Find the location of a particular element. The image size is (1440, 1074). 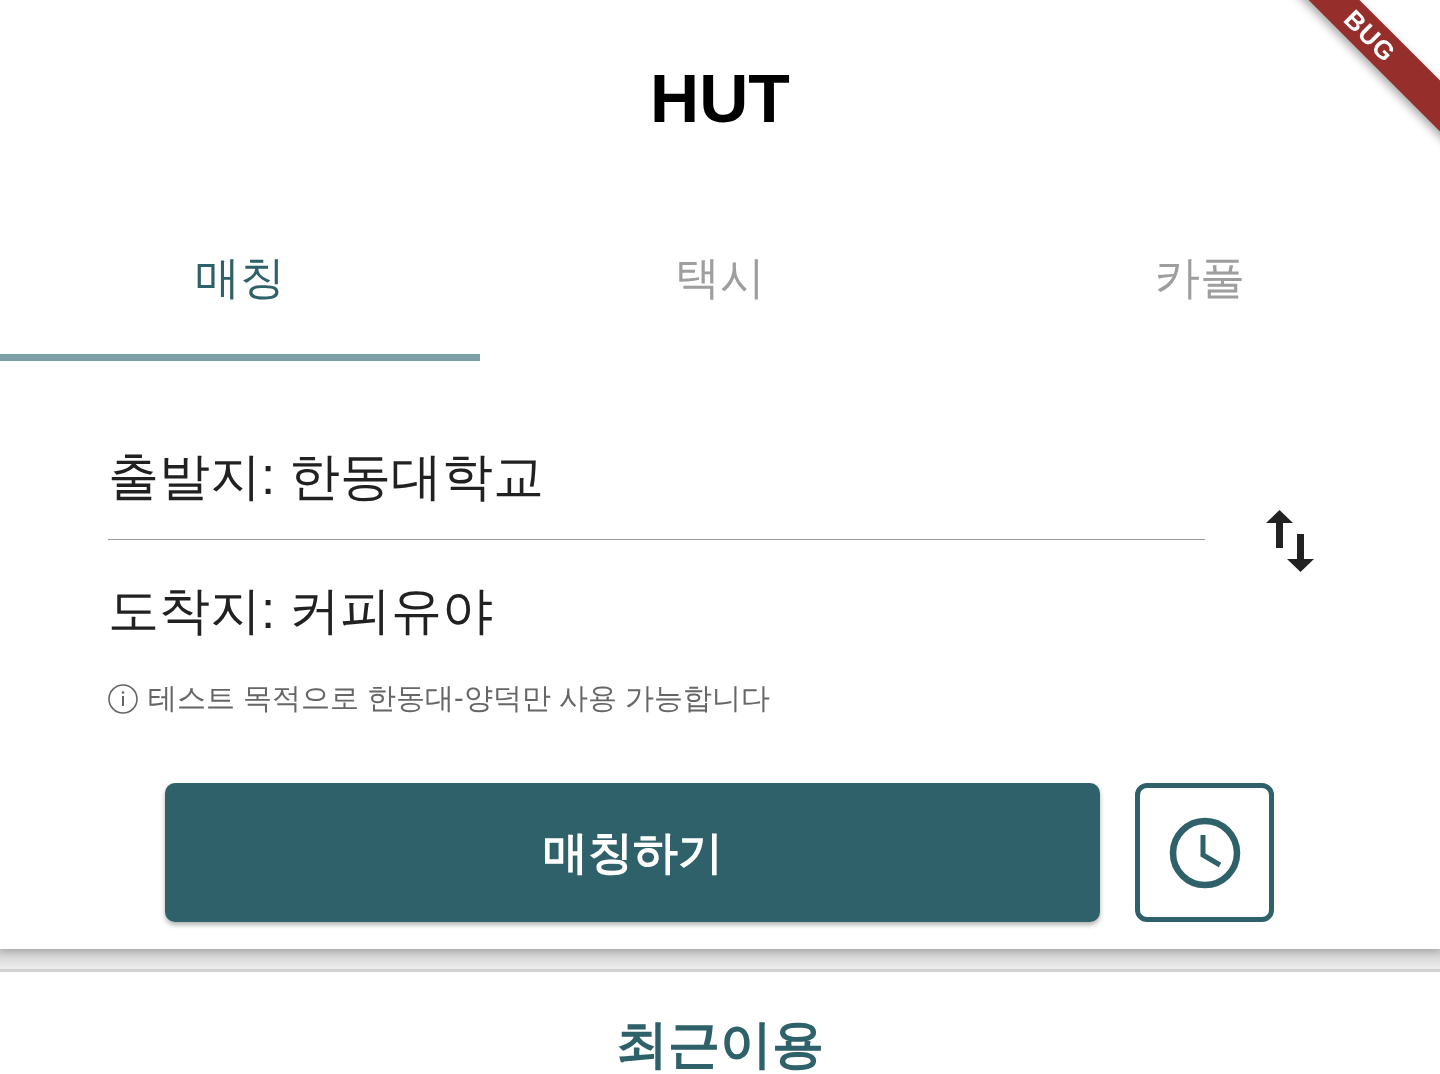

history-button is located at coordinates (1204, 852).